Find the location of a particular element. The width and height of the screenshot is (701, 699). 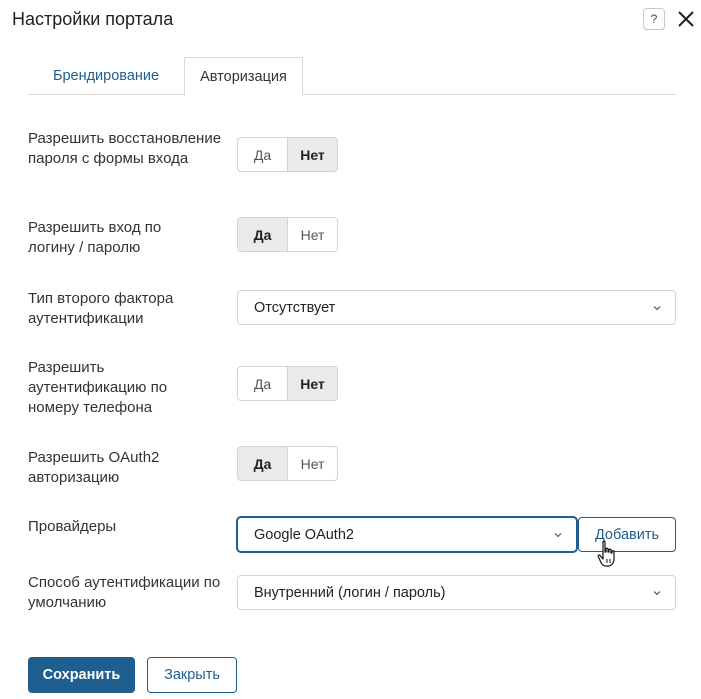

oauth2-label: Разрешить OAuth2 авторизацию is located at coordinates (94, 467).